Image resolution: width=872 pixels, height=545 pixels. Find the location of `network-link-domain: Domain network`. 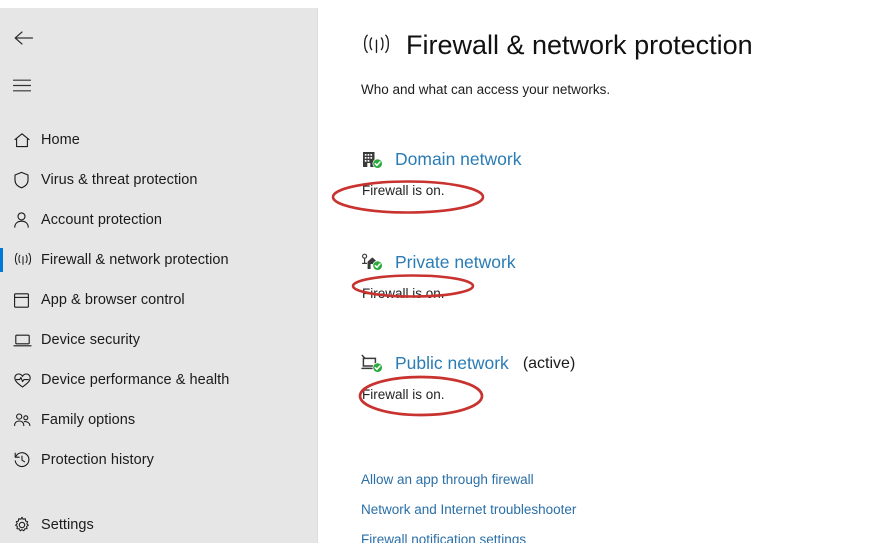

network-link-domain: Domain network is located at coordinates (454, 160).